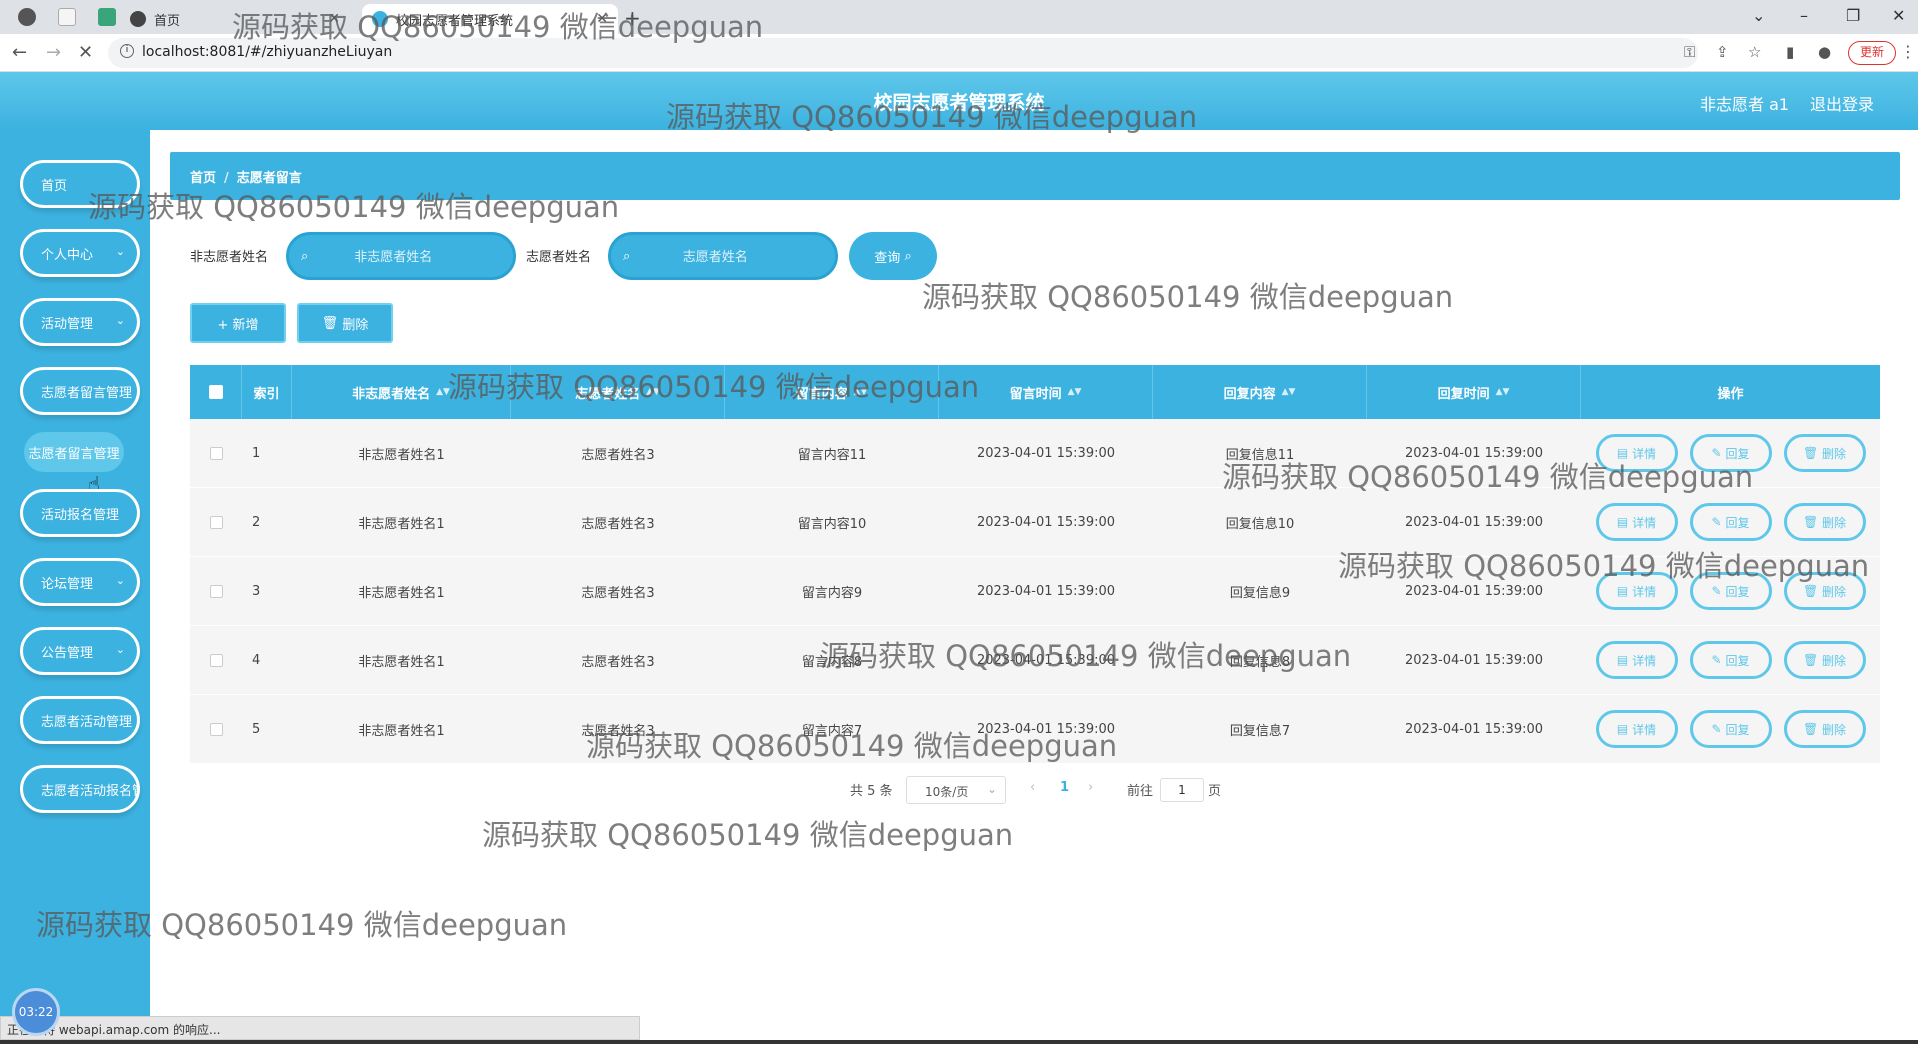  Describe the element at coordinates (203, 178) in the screenshot. I see `breadcrumb-home: 首页` at that location.